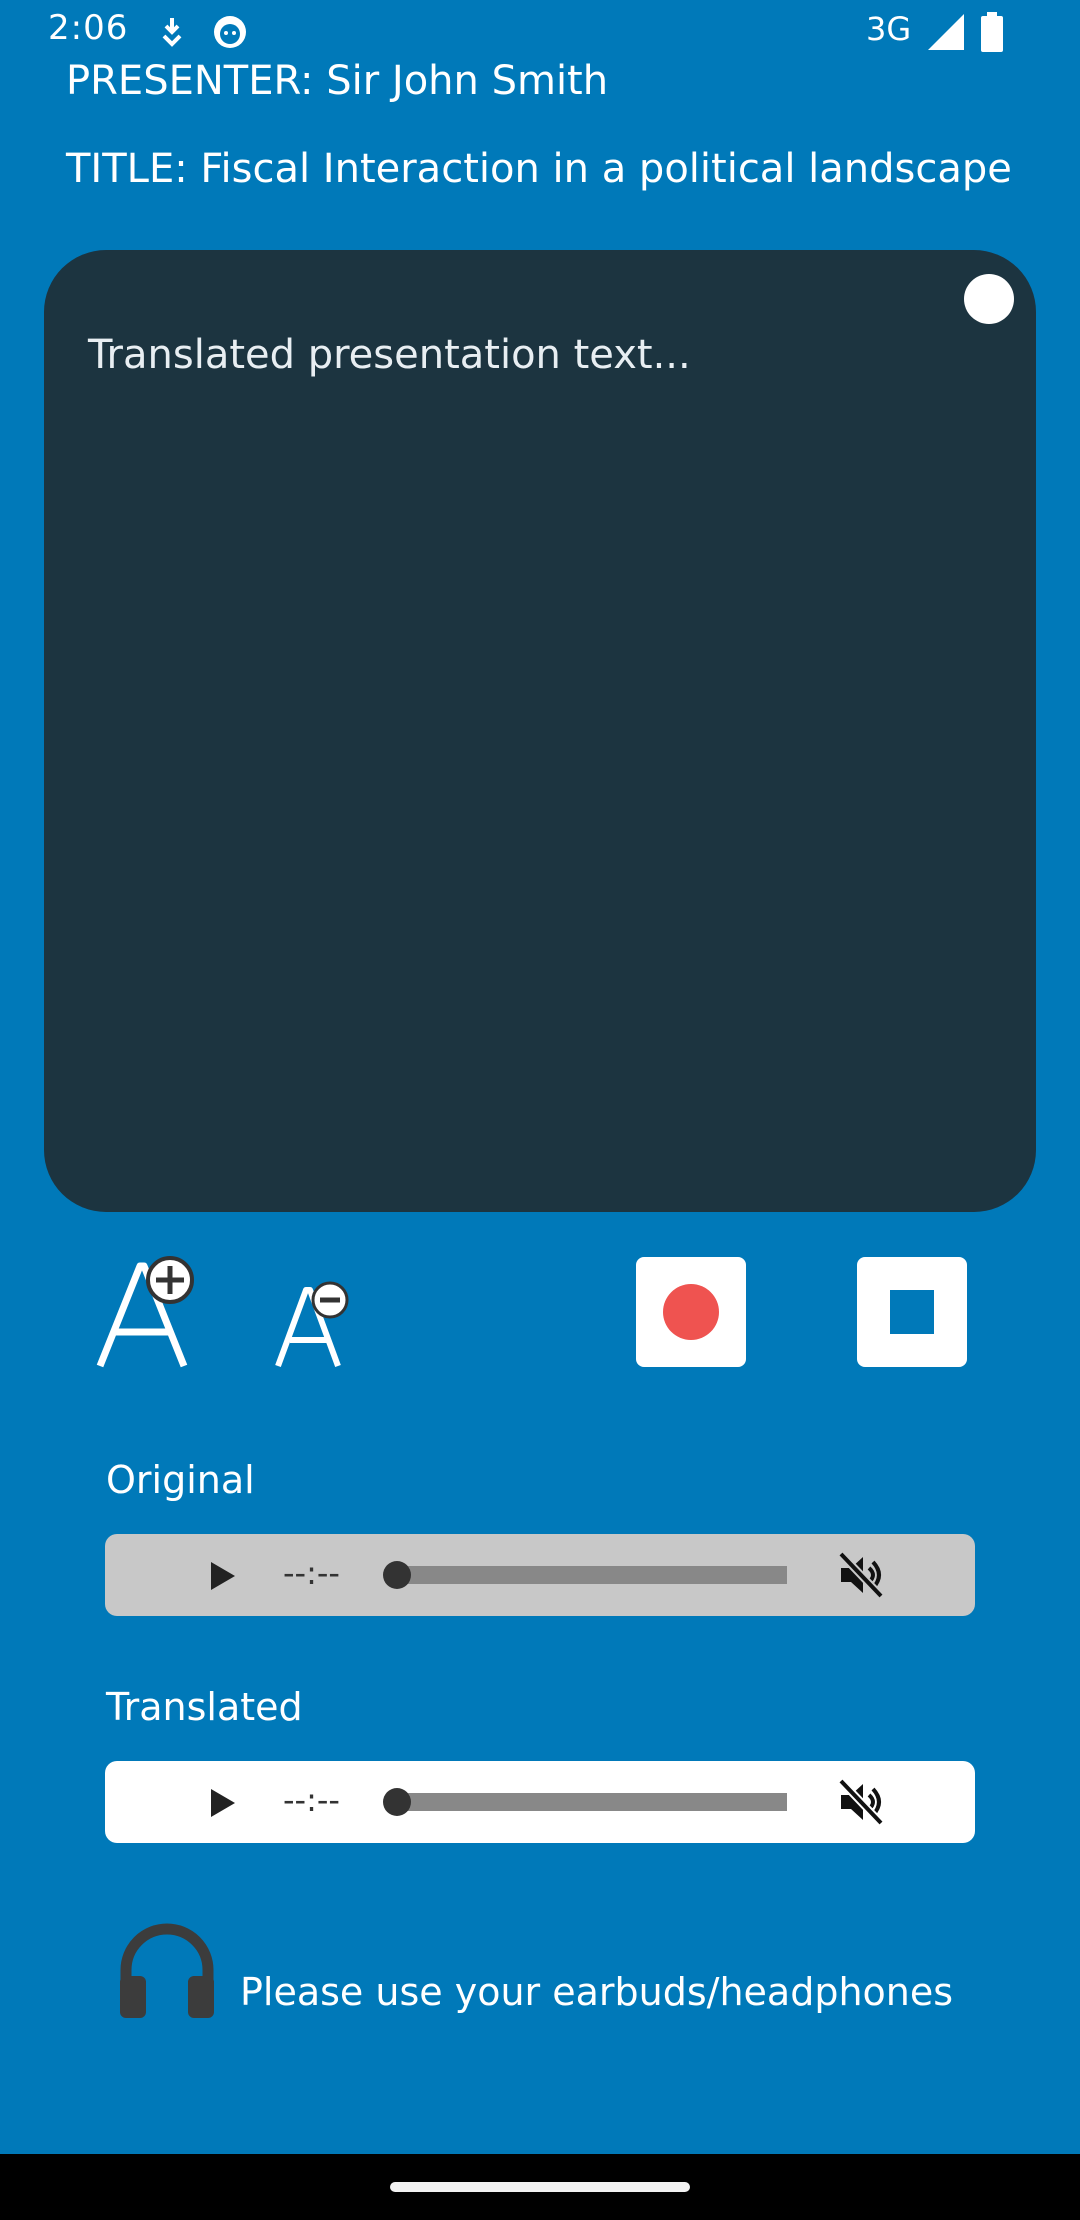  Describe the element at coordinates (946, 32) in the screenshot. I see `signal-icon` at that location.